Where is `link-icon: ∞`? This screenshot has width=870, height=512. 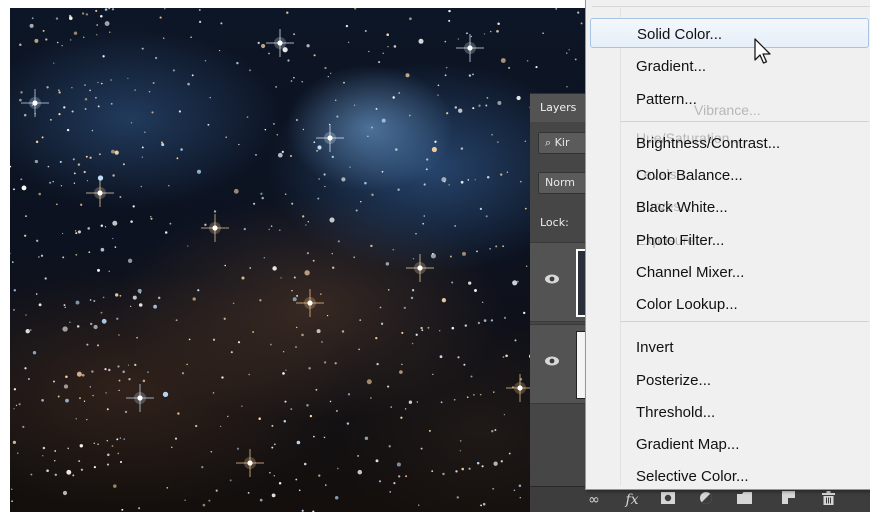 link-icon: ∞ is located at coordinates (594, 500).